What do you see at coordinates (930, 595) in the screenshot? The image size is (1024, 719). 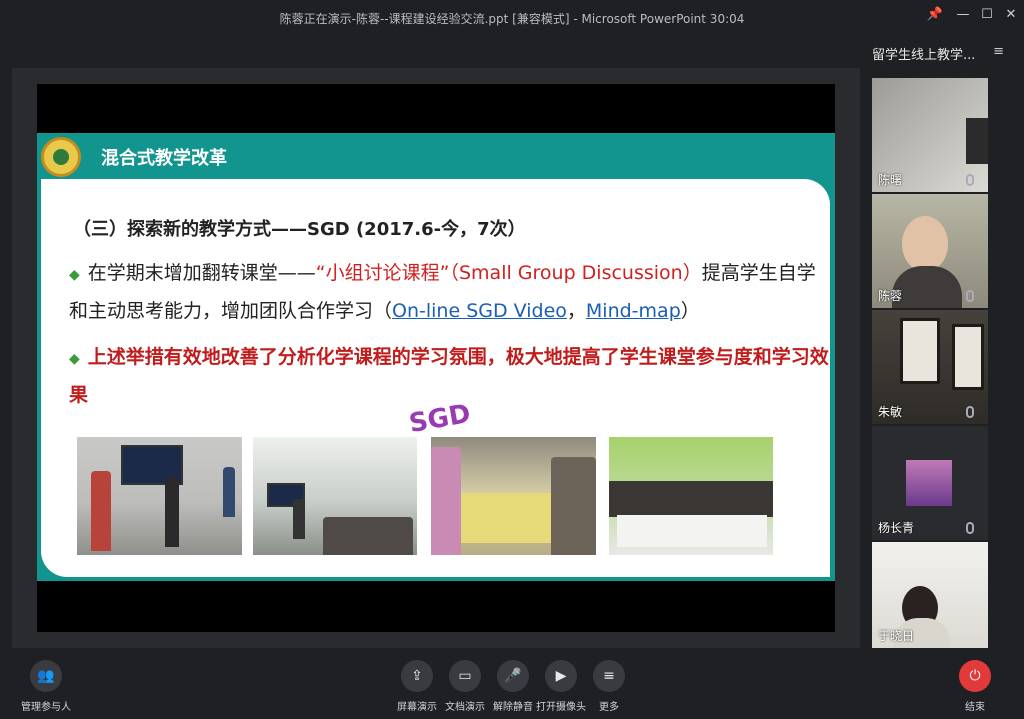 I see `participant-tile: 于晓日` at bounding box center [930, 595].